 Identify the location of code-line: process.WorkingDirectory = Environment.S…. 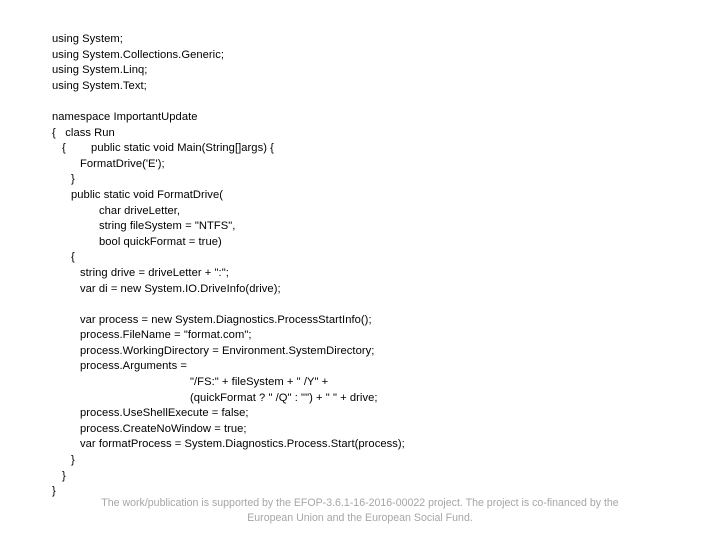
(227, 350).